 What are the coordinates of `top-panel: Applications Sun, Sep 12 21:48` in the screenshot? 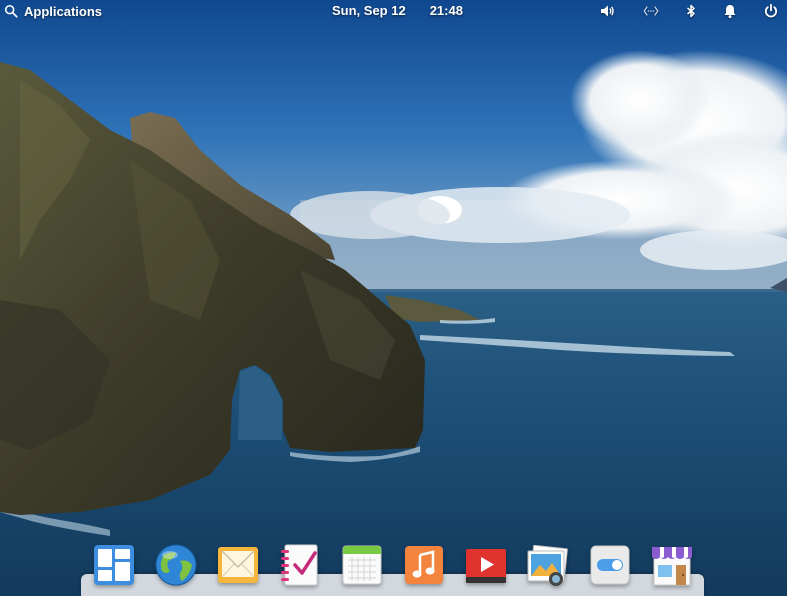 It's located at (393, 11).